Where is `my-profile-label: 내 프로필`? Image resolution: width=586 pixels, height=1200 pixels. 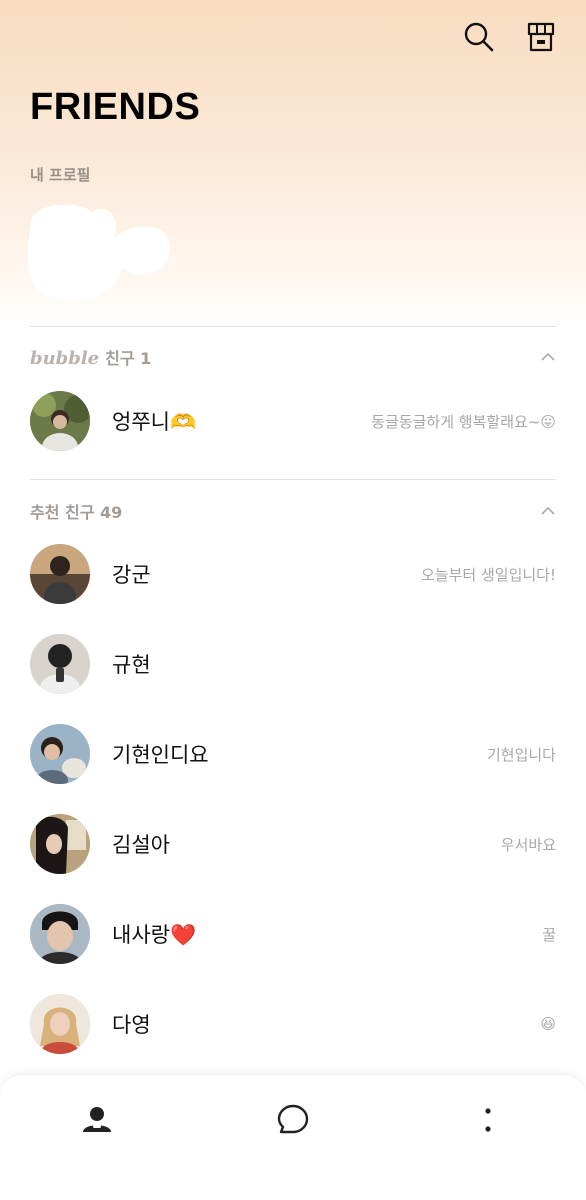 my-profile-label: 내 프로필 is located at coordinates (60, 175).